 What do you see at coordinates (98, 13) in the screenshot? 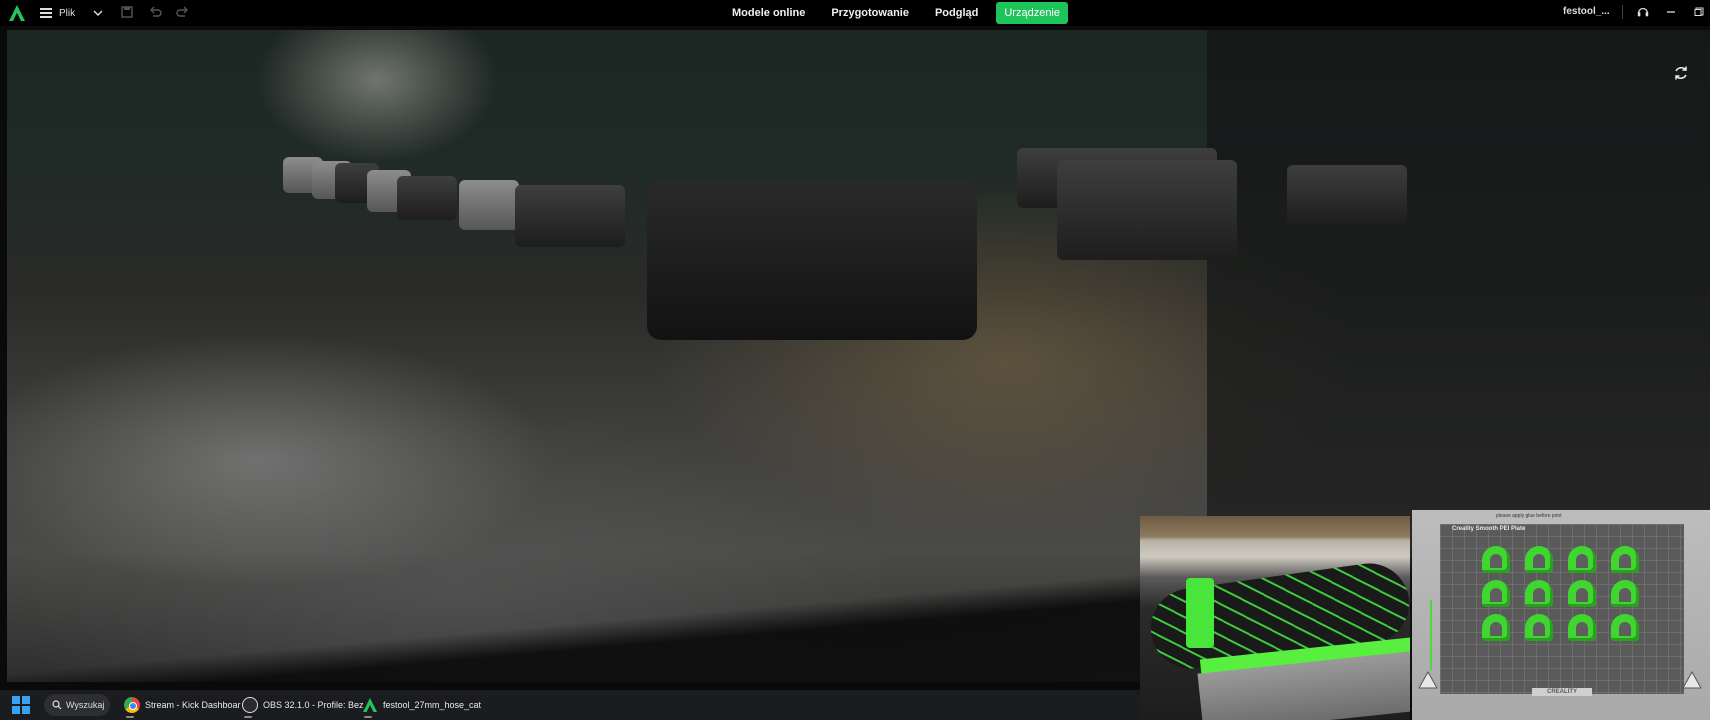
I see `chevron-down-icon` at bounding box center [98, 13].